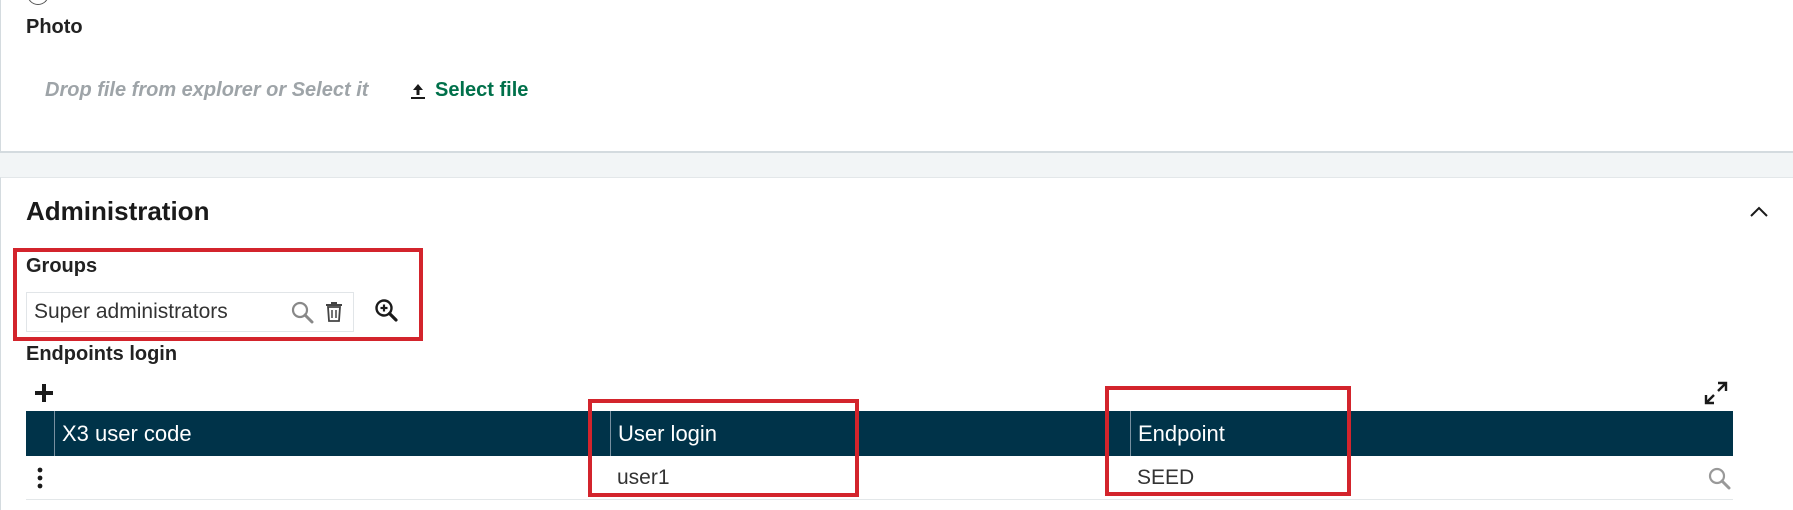 The height and width of the screenshot is (510, 1793). What do you see at coordinates (118, 211) in the screenshot?
I see `section-title: Administration` at bounding box center [118, 211].